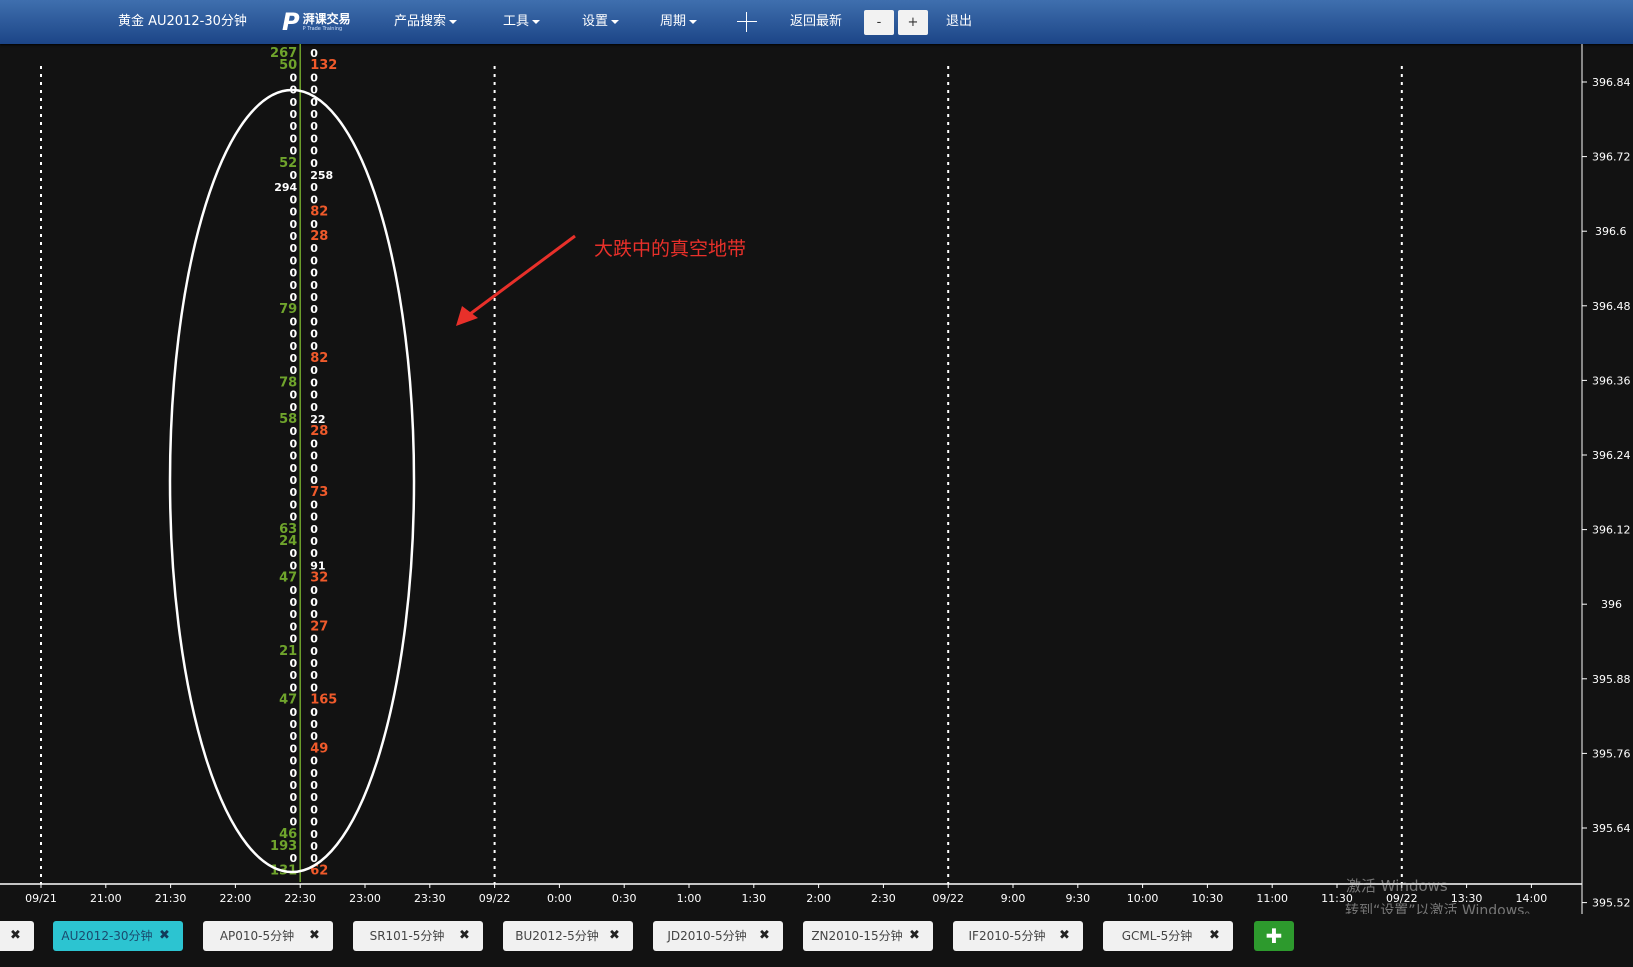  What do you see at coordinates (118, 936) in the screenshot?
I see `tab-AU2012-30分钟: AU2012-30分钟 ✖` at bounding box center [118, 936].